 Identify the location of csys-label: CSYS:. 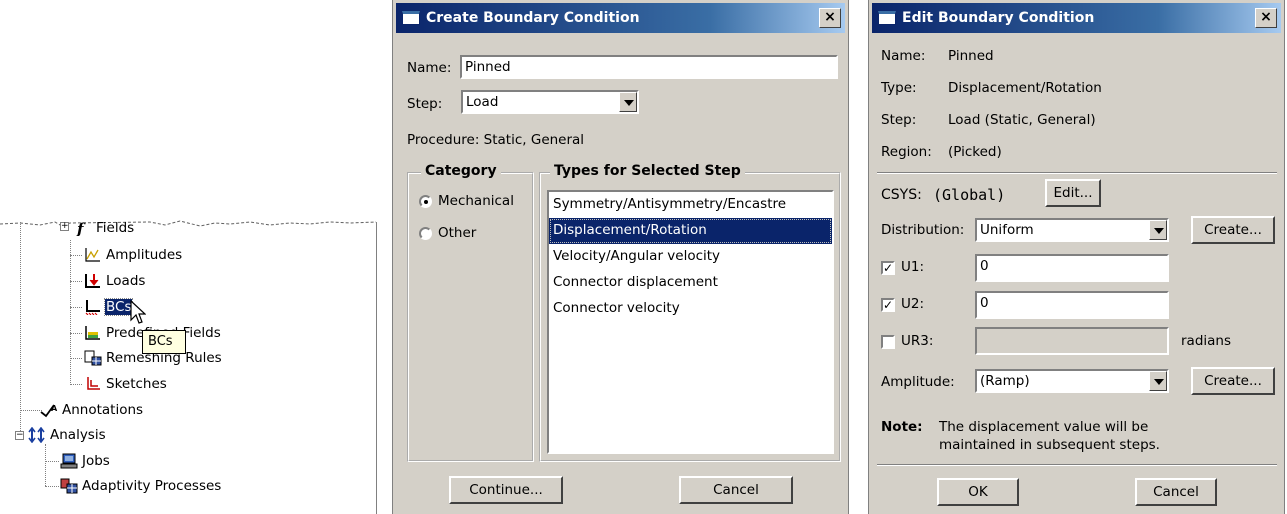
(901, 195).